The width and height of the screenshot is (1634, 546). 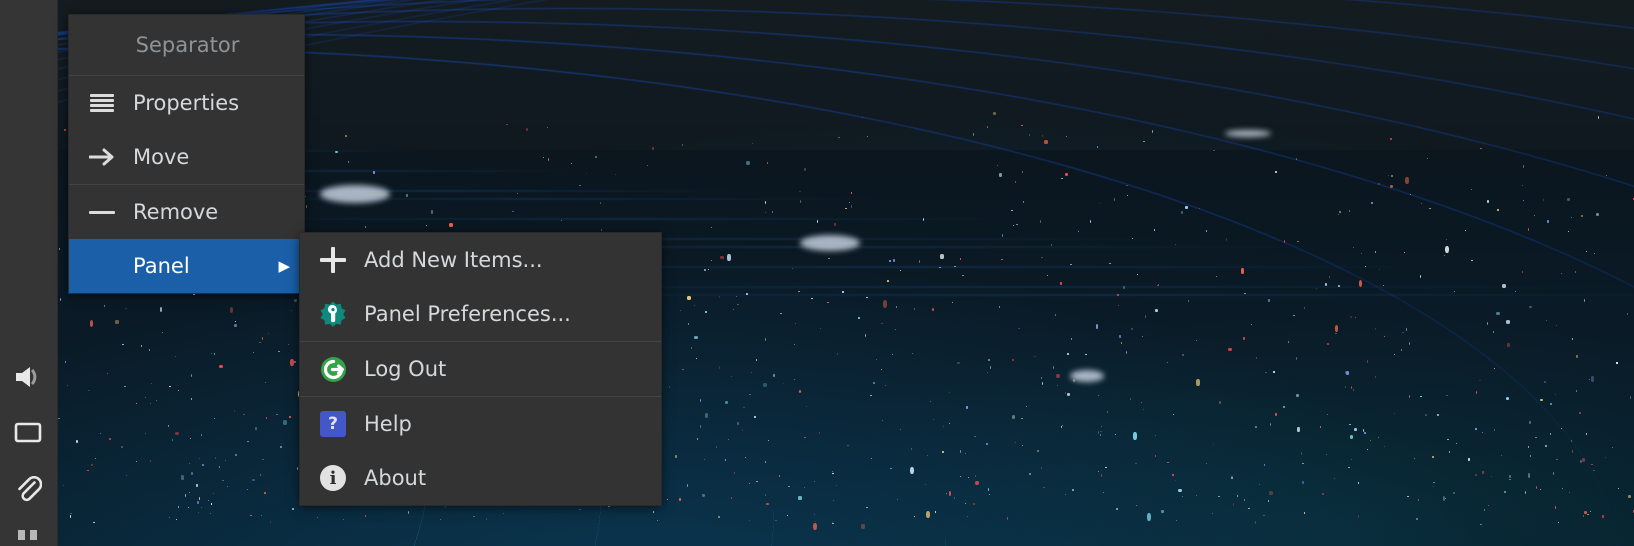 I want to click on info-icon: i, so click(x=333, y=478).